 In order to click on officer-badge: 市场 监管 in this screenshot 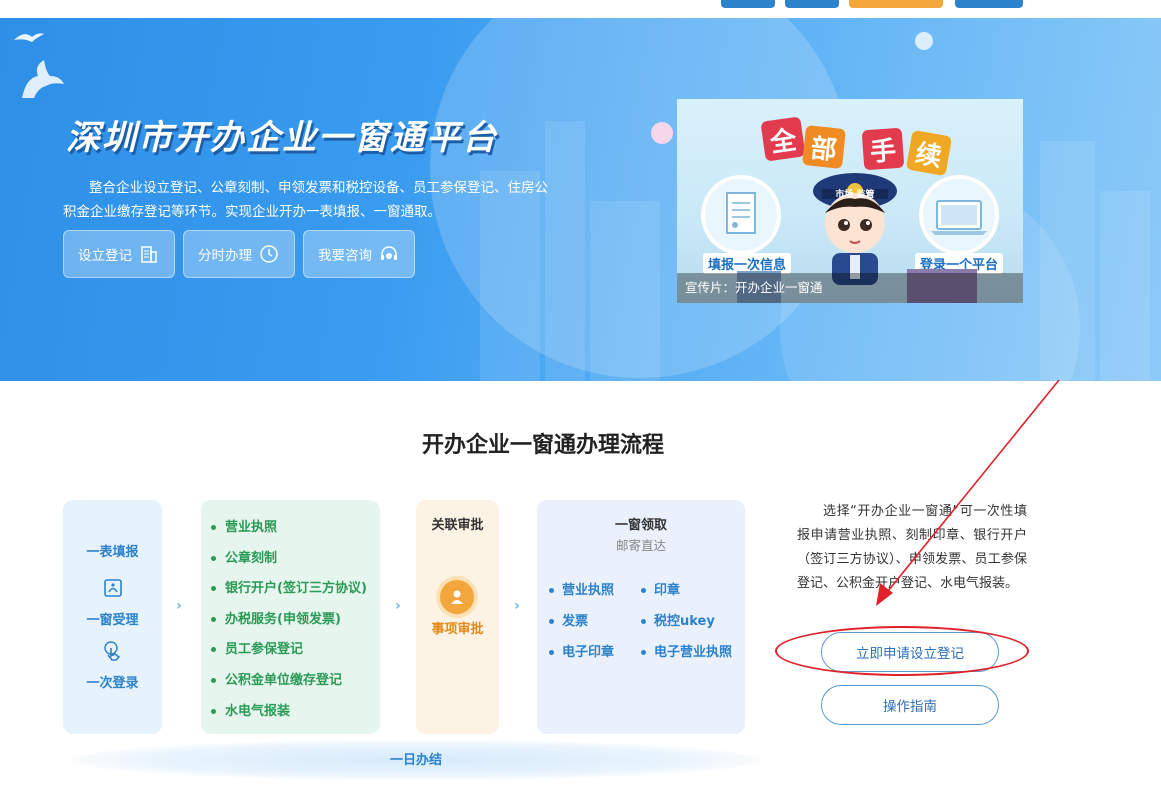, I will do `click(855, 195)`.